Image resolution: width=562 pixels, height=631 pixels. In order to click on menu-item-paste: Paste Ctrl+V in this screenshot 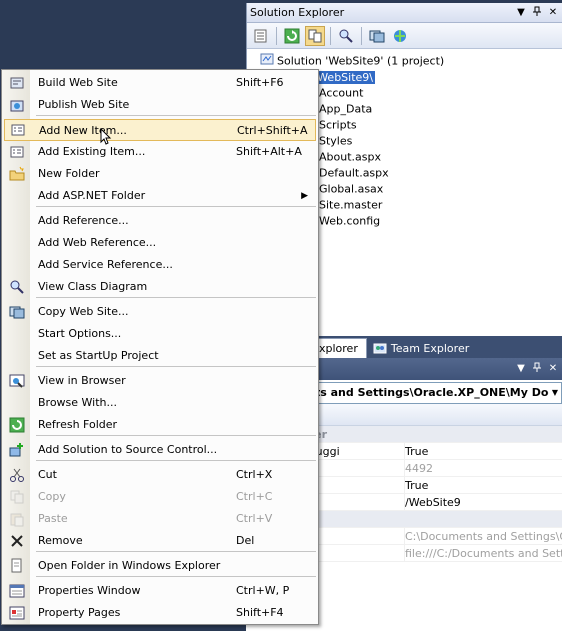, I will do `click(160, 519)`.